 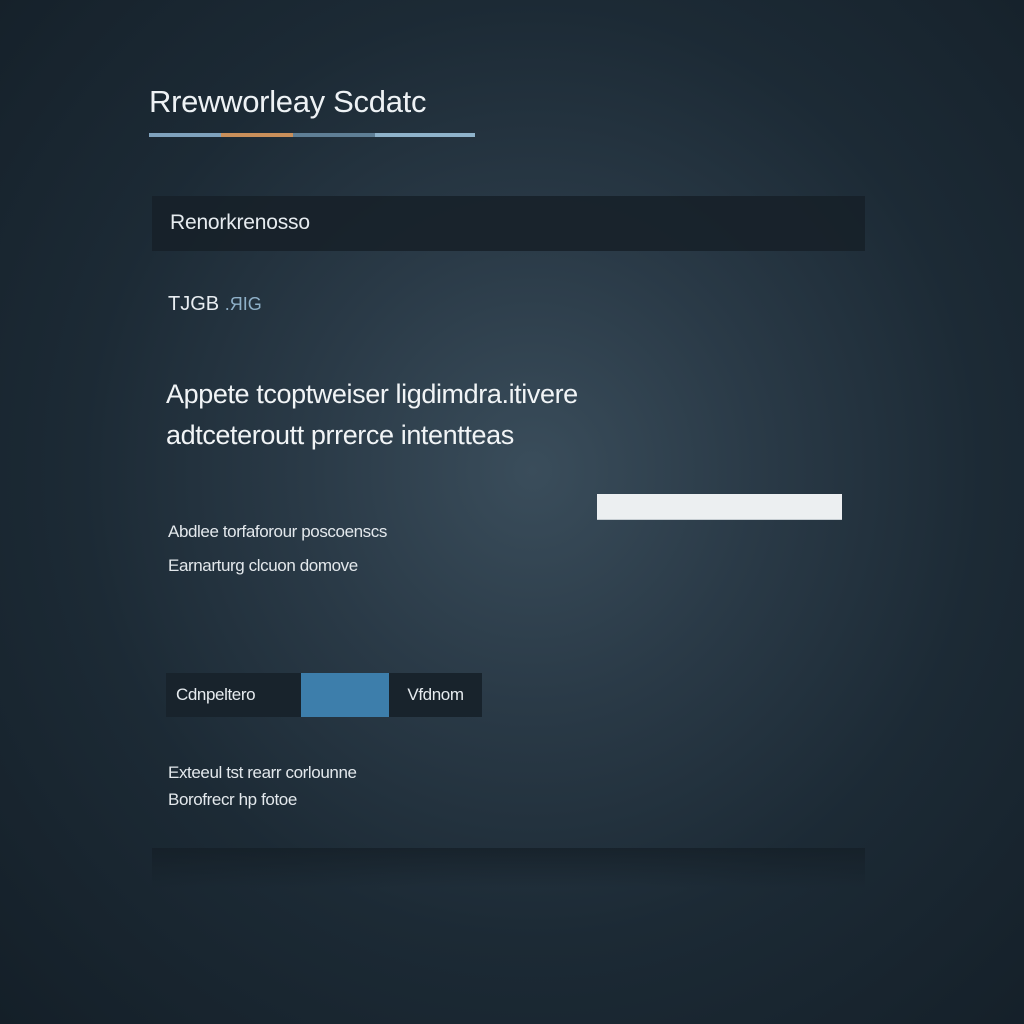 I want to click on description-line: Abdlee torfaforour poscoenscs, so click(x=277, y=531).